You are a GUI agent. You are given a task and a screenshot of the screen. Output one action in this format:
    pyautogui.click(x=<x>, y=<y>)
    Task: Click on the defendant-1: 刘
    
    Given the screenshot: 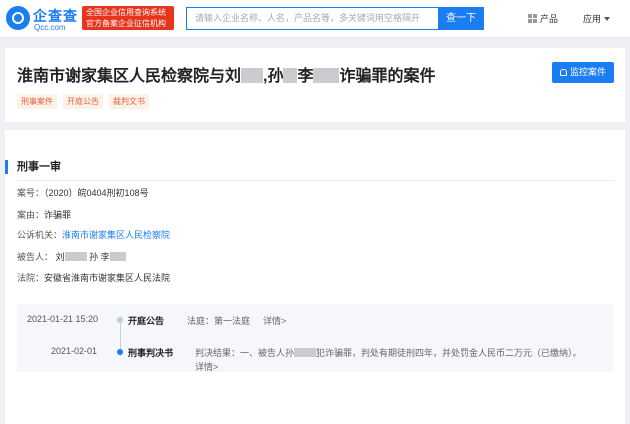 What is the action you would take?
    pyautogui.click(x=60, y=257)
    